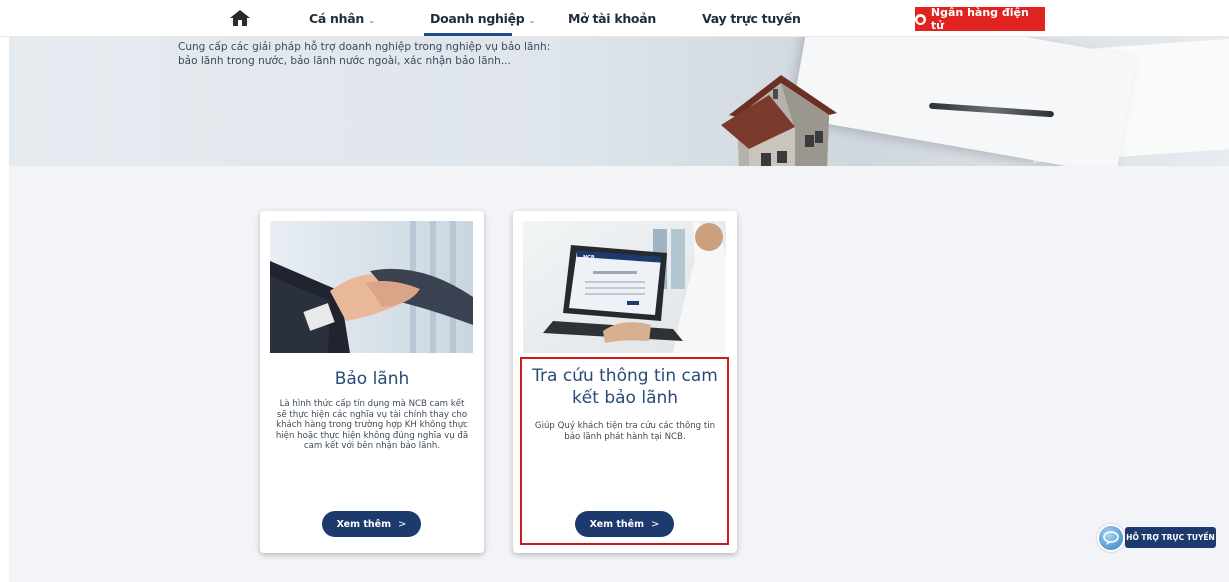 This screenshot has width=1229, height=582. What do you see at coordinates (751, 18) in the screenshot?
I see `nav-item-vay-truc-tuyen: Vay trực tuyến` at bounding box center [751, 18].